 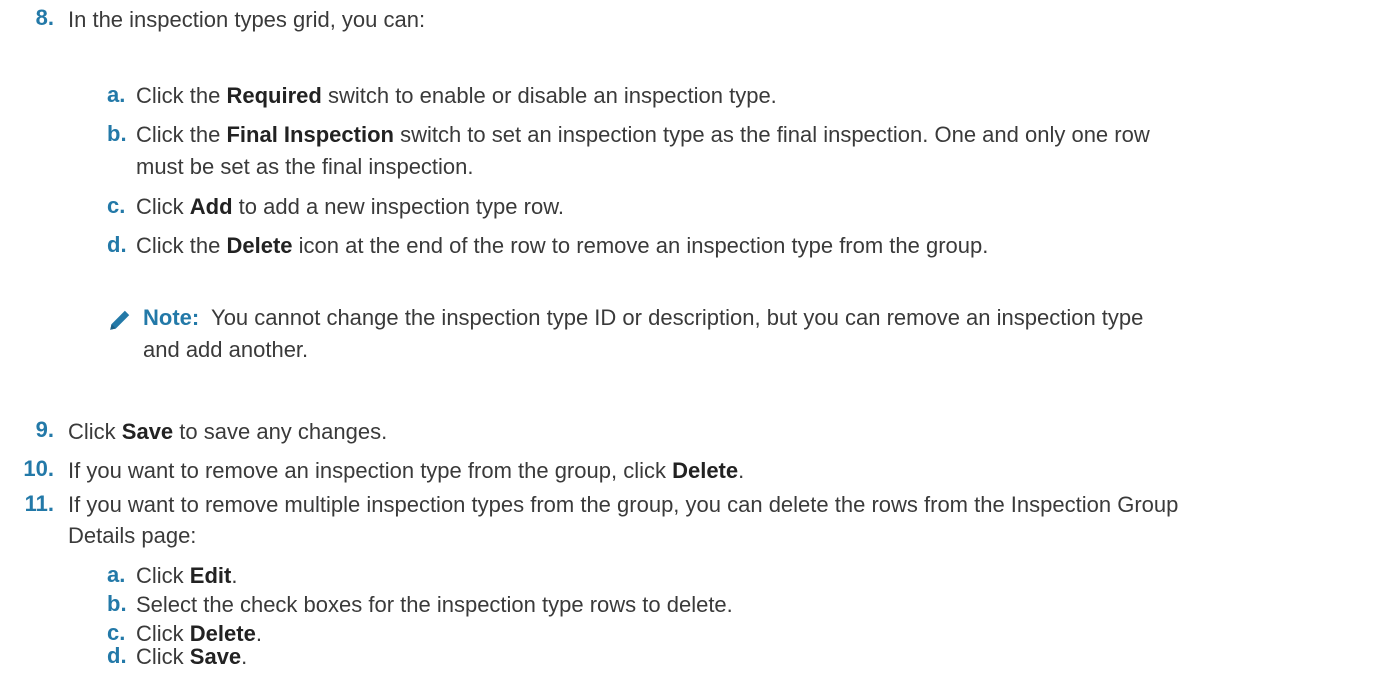 I want to click on substep-text: Click Edit., so click(x=187, y=575).